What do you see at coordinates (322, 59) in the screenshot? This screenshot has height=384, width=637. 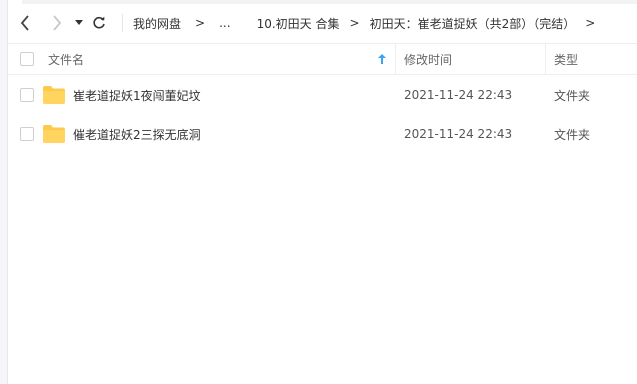 I see `file-list-header: 文件名 修改时间 类型` at bounding box center [322, 59].